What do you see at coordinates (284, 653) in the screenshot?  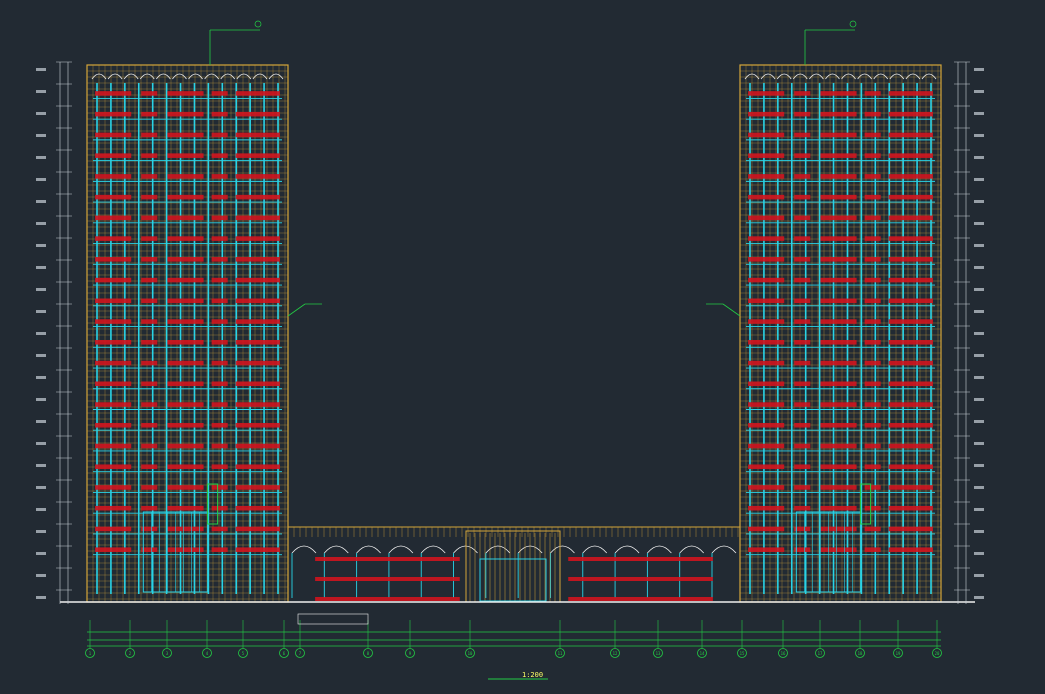 I see `axis-label: 6` at bounding box center [284, 653].